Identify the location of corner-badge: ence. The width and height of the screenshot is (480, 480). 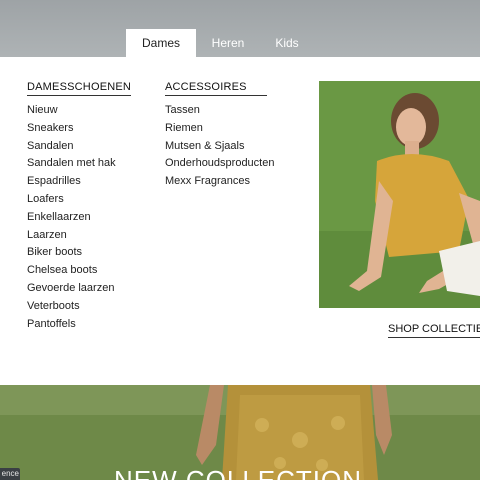
(10, 474).